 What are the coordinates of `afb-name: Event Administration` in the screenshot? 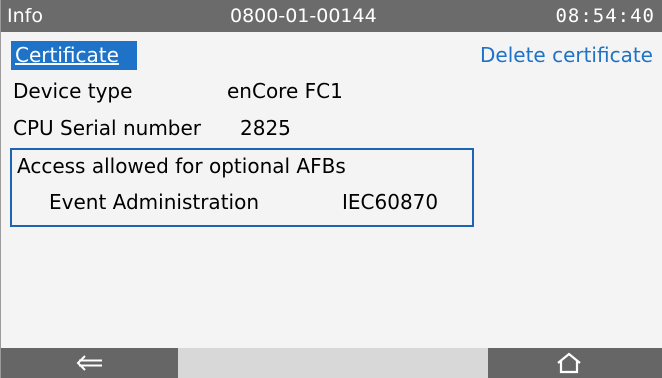 It's located at (154, 202).